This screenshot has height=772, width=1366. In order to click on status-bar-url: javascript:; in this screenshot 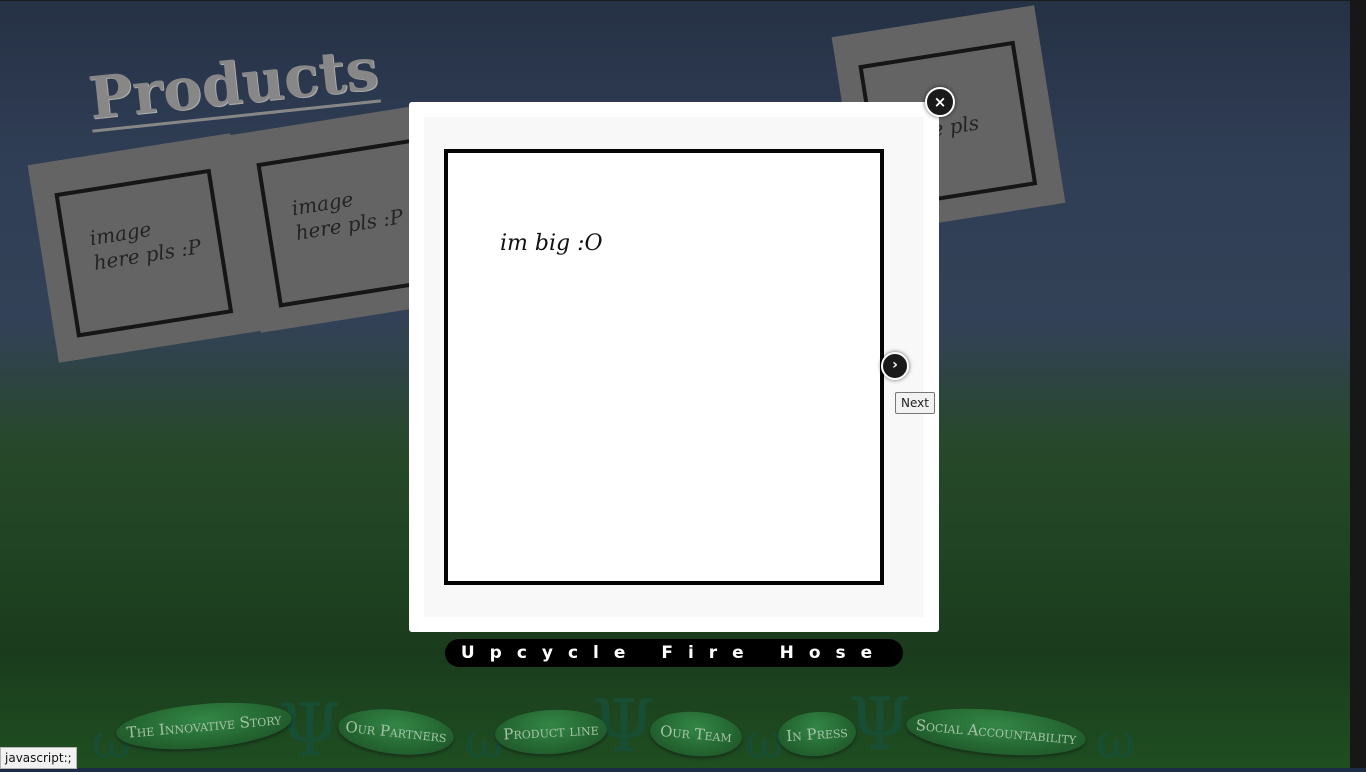, I will do `click(38, 758)`.